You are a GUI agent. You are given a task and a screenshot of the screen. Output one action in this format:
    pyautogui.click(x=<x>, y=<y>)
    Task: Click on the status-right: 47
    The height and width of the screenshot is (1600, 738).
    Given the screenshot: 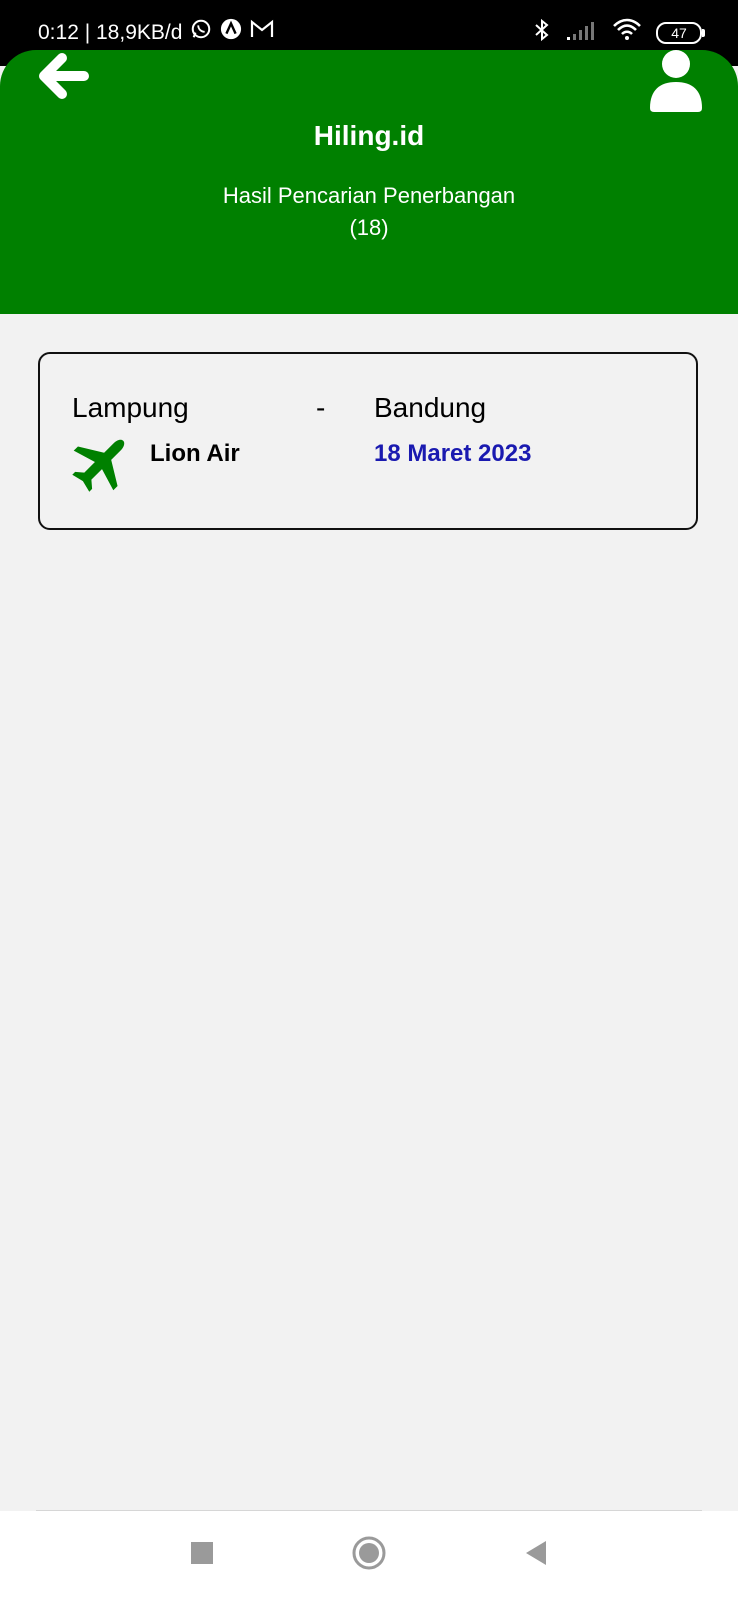 What is the action you would take?
    pyautogui.click(x=618, y=32)
    